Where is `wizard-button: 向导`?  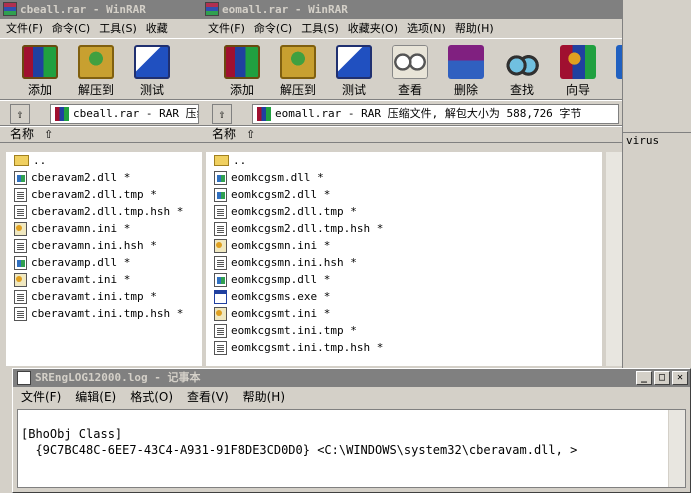 wizard-button: 向导 is located at coordinates (578, 68).